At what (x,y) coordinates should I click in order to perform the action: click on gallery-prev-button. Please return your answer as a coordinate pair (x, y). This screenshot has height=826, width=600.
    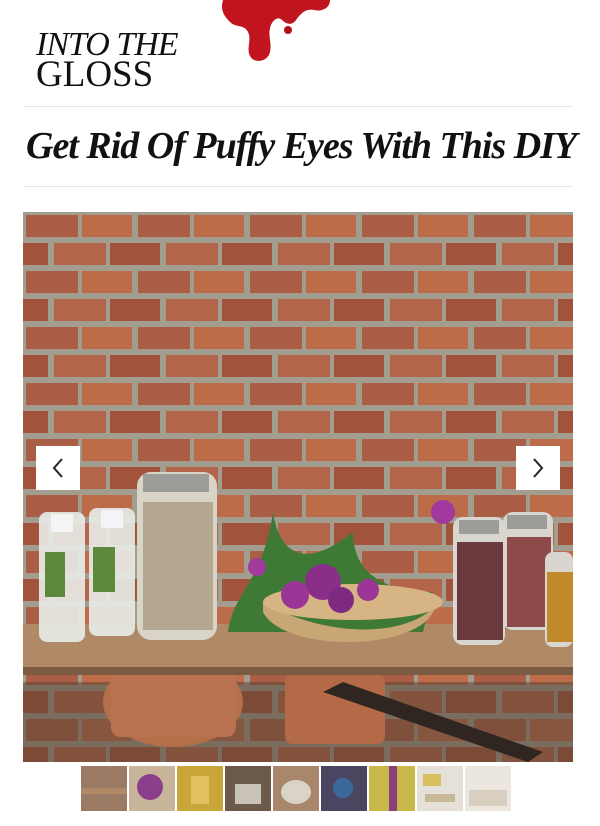
    Looking at the image, I should click on (58, 468).